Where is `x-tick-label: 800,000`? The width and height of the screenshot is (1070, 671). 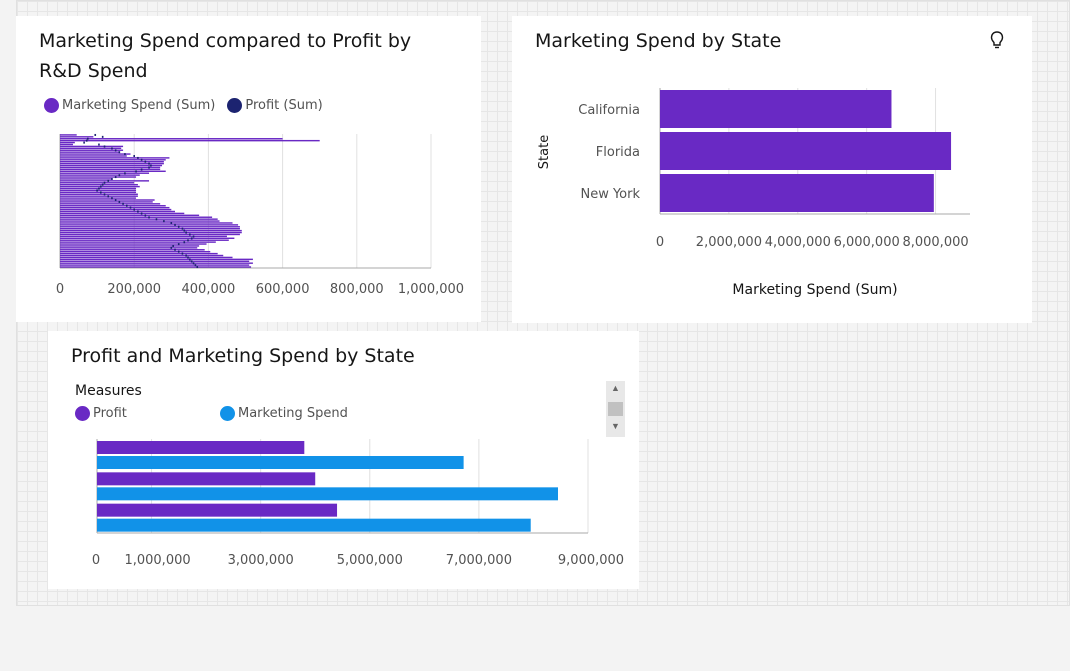
x-tick-label: 800,000 is located at coordinates (357, 289).